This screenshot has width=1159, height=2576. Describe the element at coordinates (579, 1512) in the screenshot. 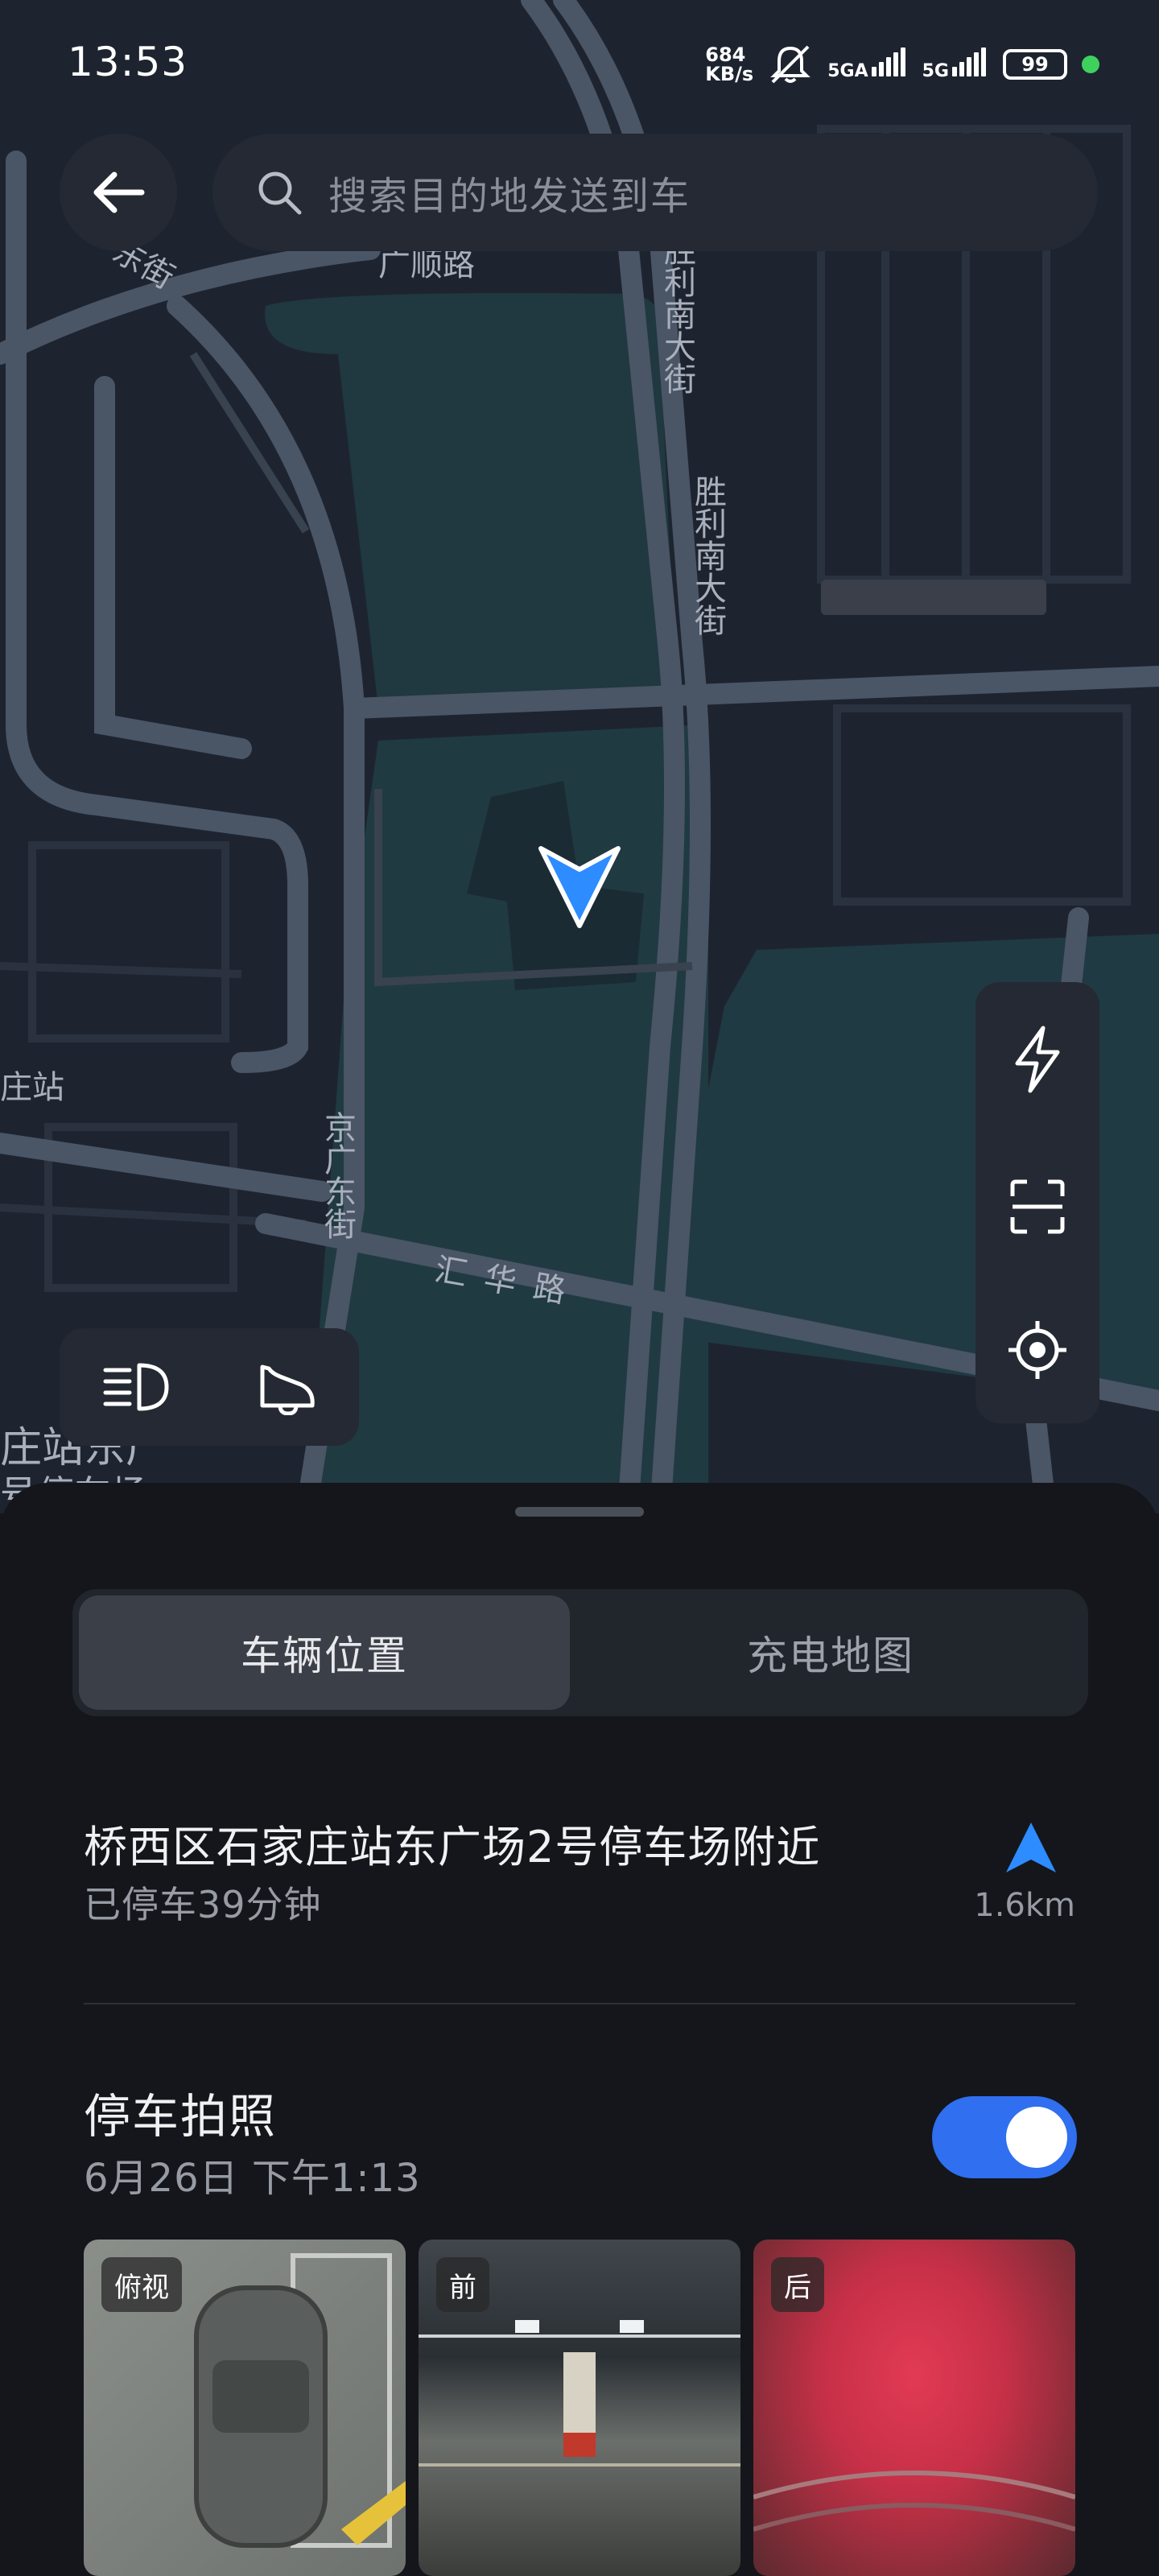

I see `sheet-drag-handle` at that location.